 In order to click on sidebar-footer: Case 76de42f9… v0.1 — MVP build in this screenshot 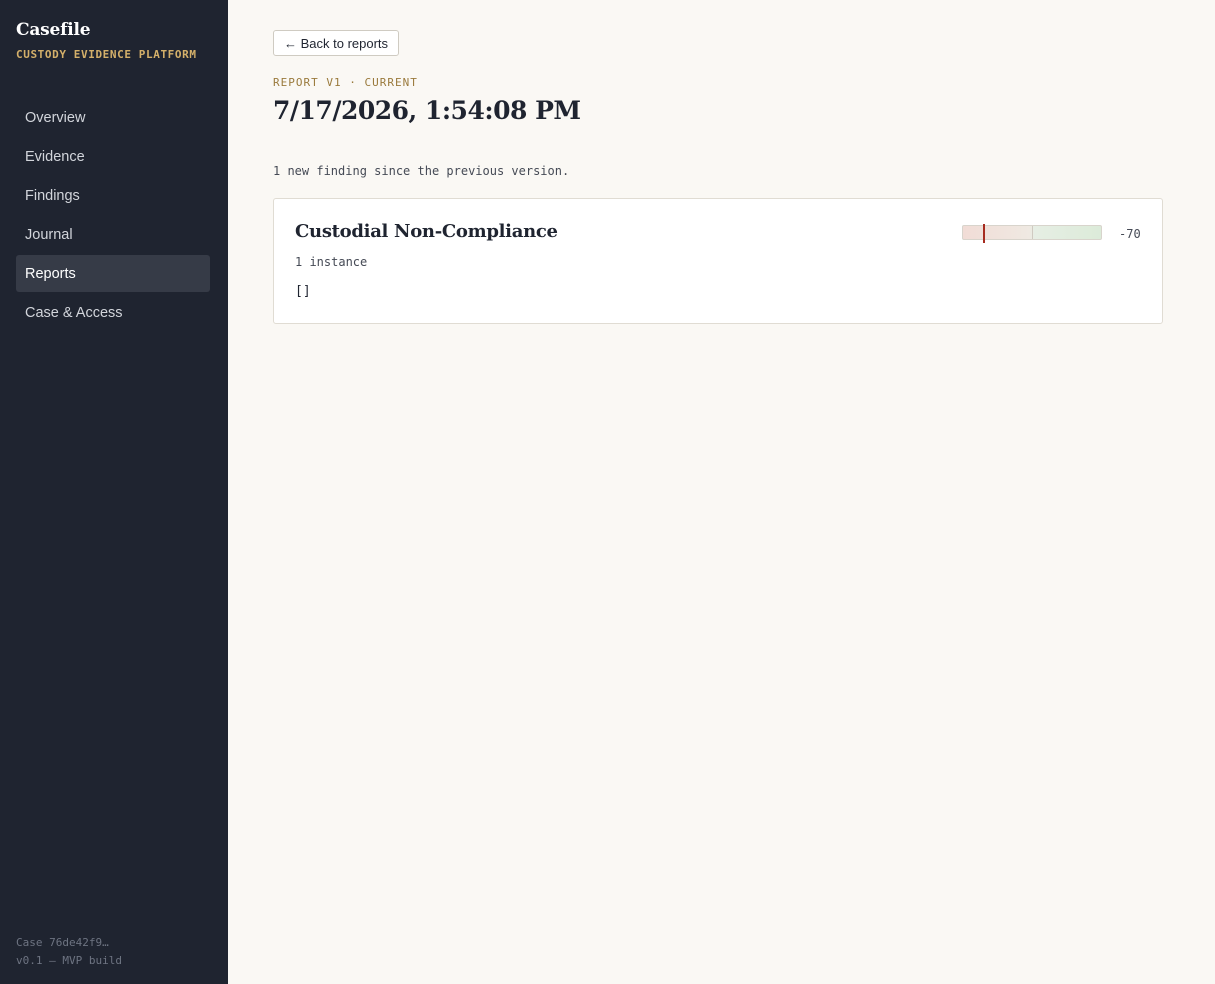, I will do `click(69, 952)`.